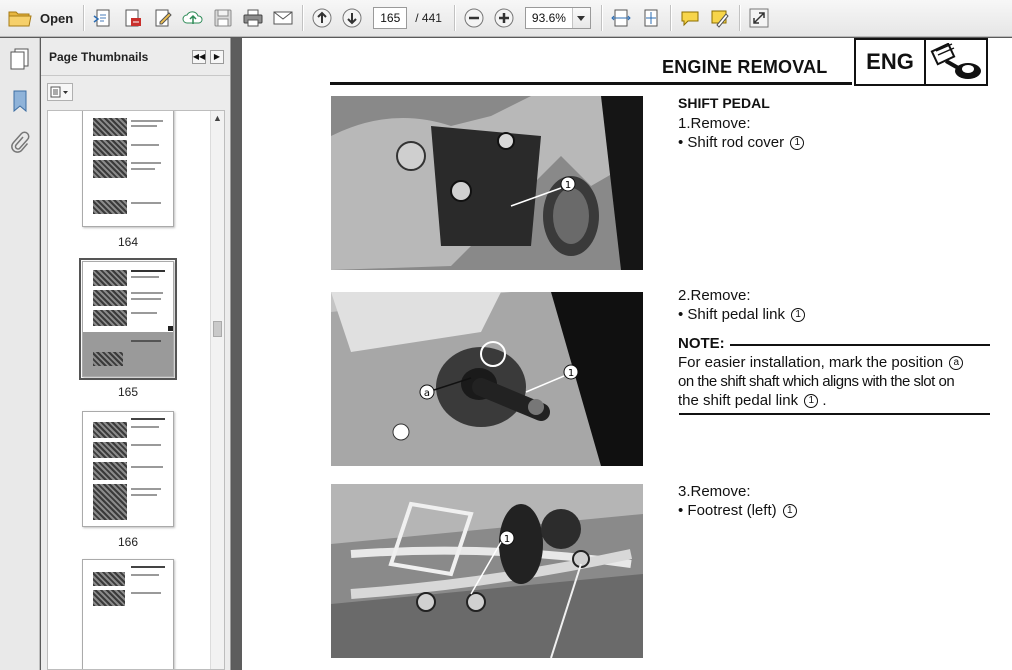  I want to click on thumbnail-item-selected: 165, so click(128, 328).